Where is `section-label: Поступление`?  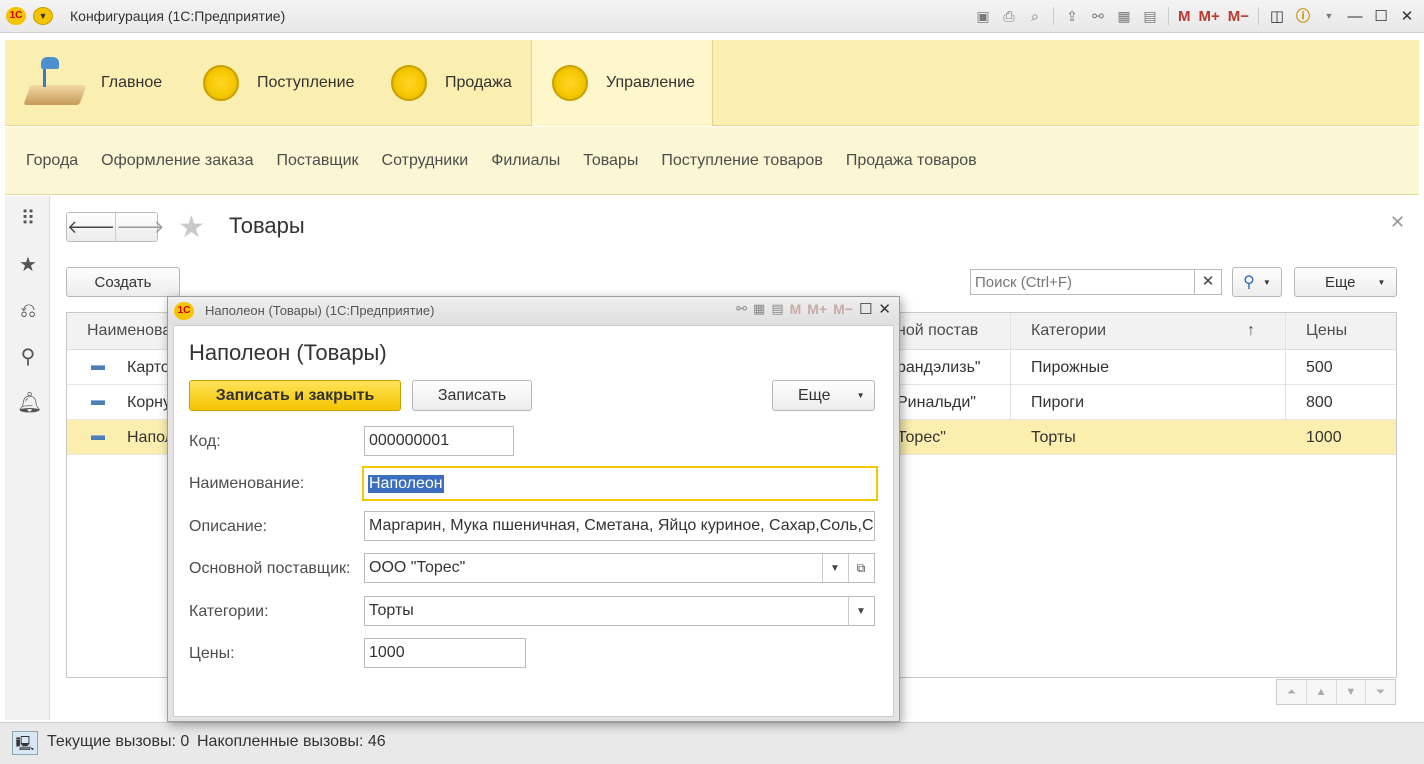
section-label: Поступление is located at coordinates (306, 82).